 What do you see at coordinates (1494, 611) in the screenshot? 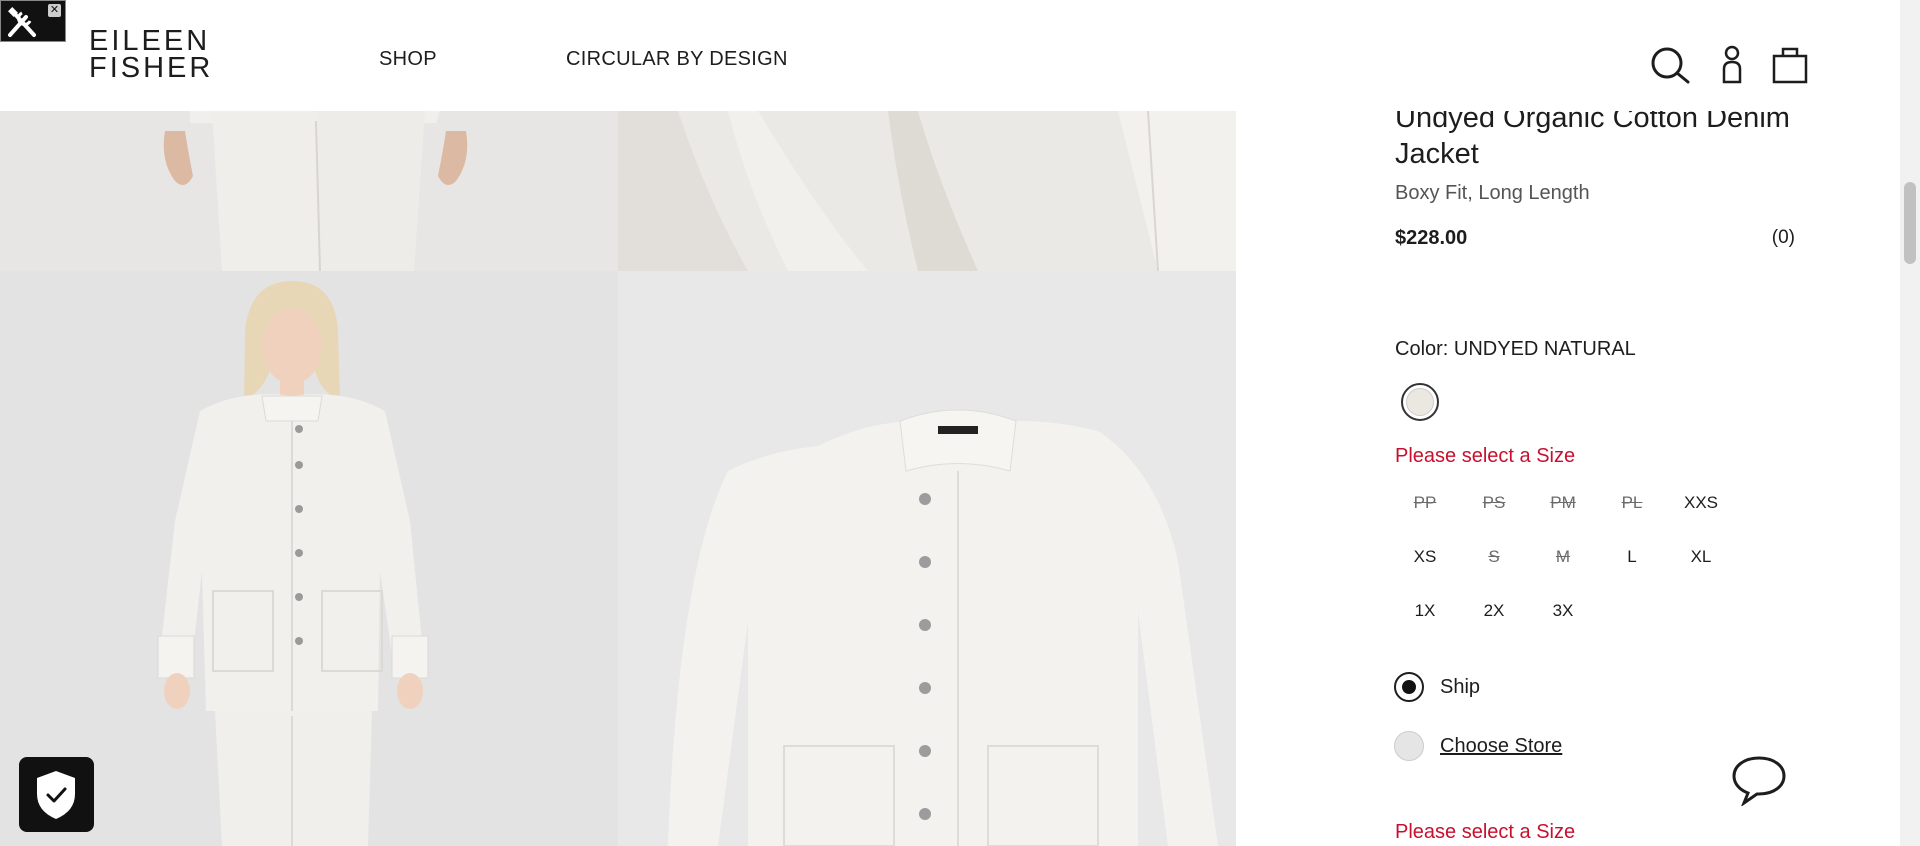
I see `size-option-2x: 2X` at bounding box center [1494, 611].